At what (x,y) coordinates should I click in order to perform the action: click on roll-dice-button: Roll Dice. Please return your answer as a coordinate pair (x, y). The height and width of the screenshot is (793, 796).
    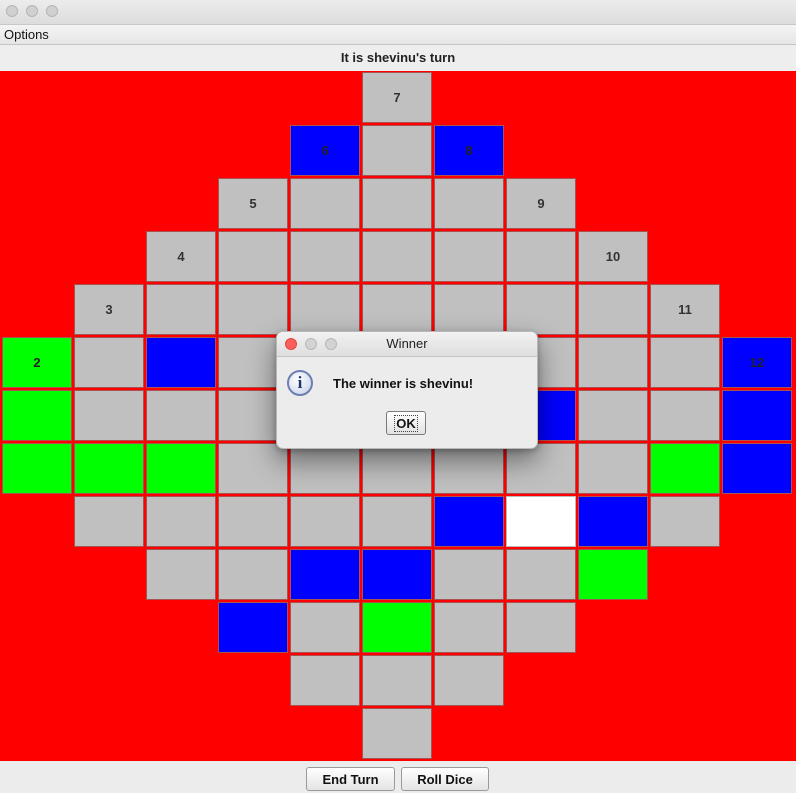
    Looking at the image, I should click on (445, 779).